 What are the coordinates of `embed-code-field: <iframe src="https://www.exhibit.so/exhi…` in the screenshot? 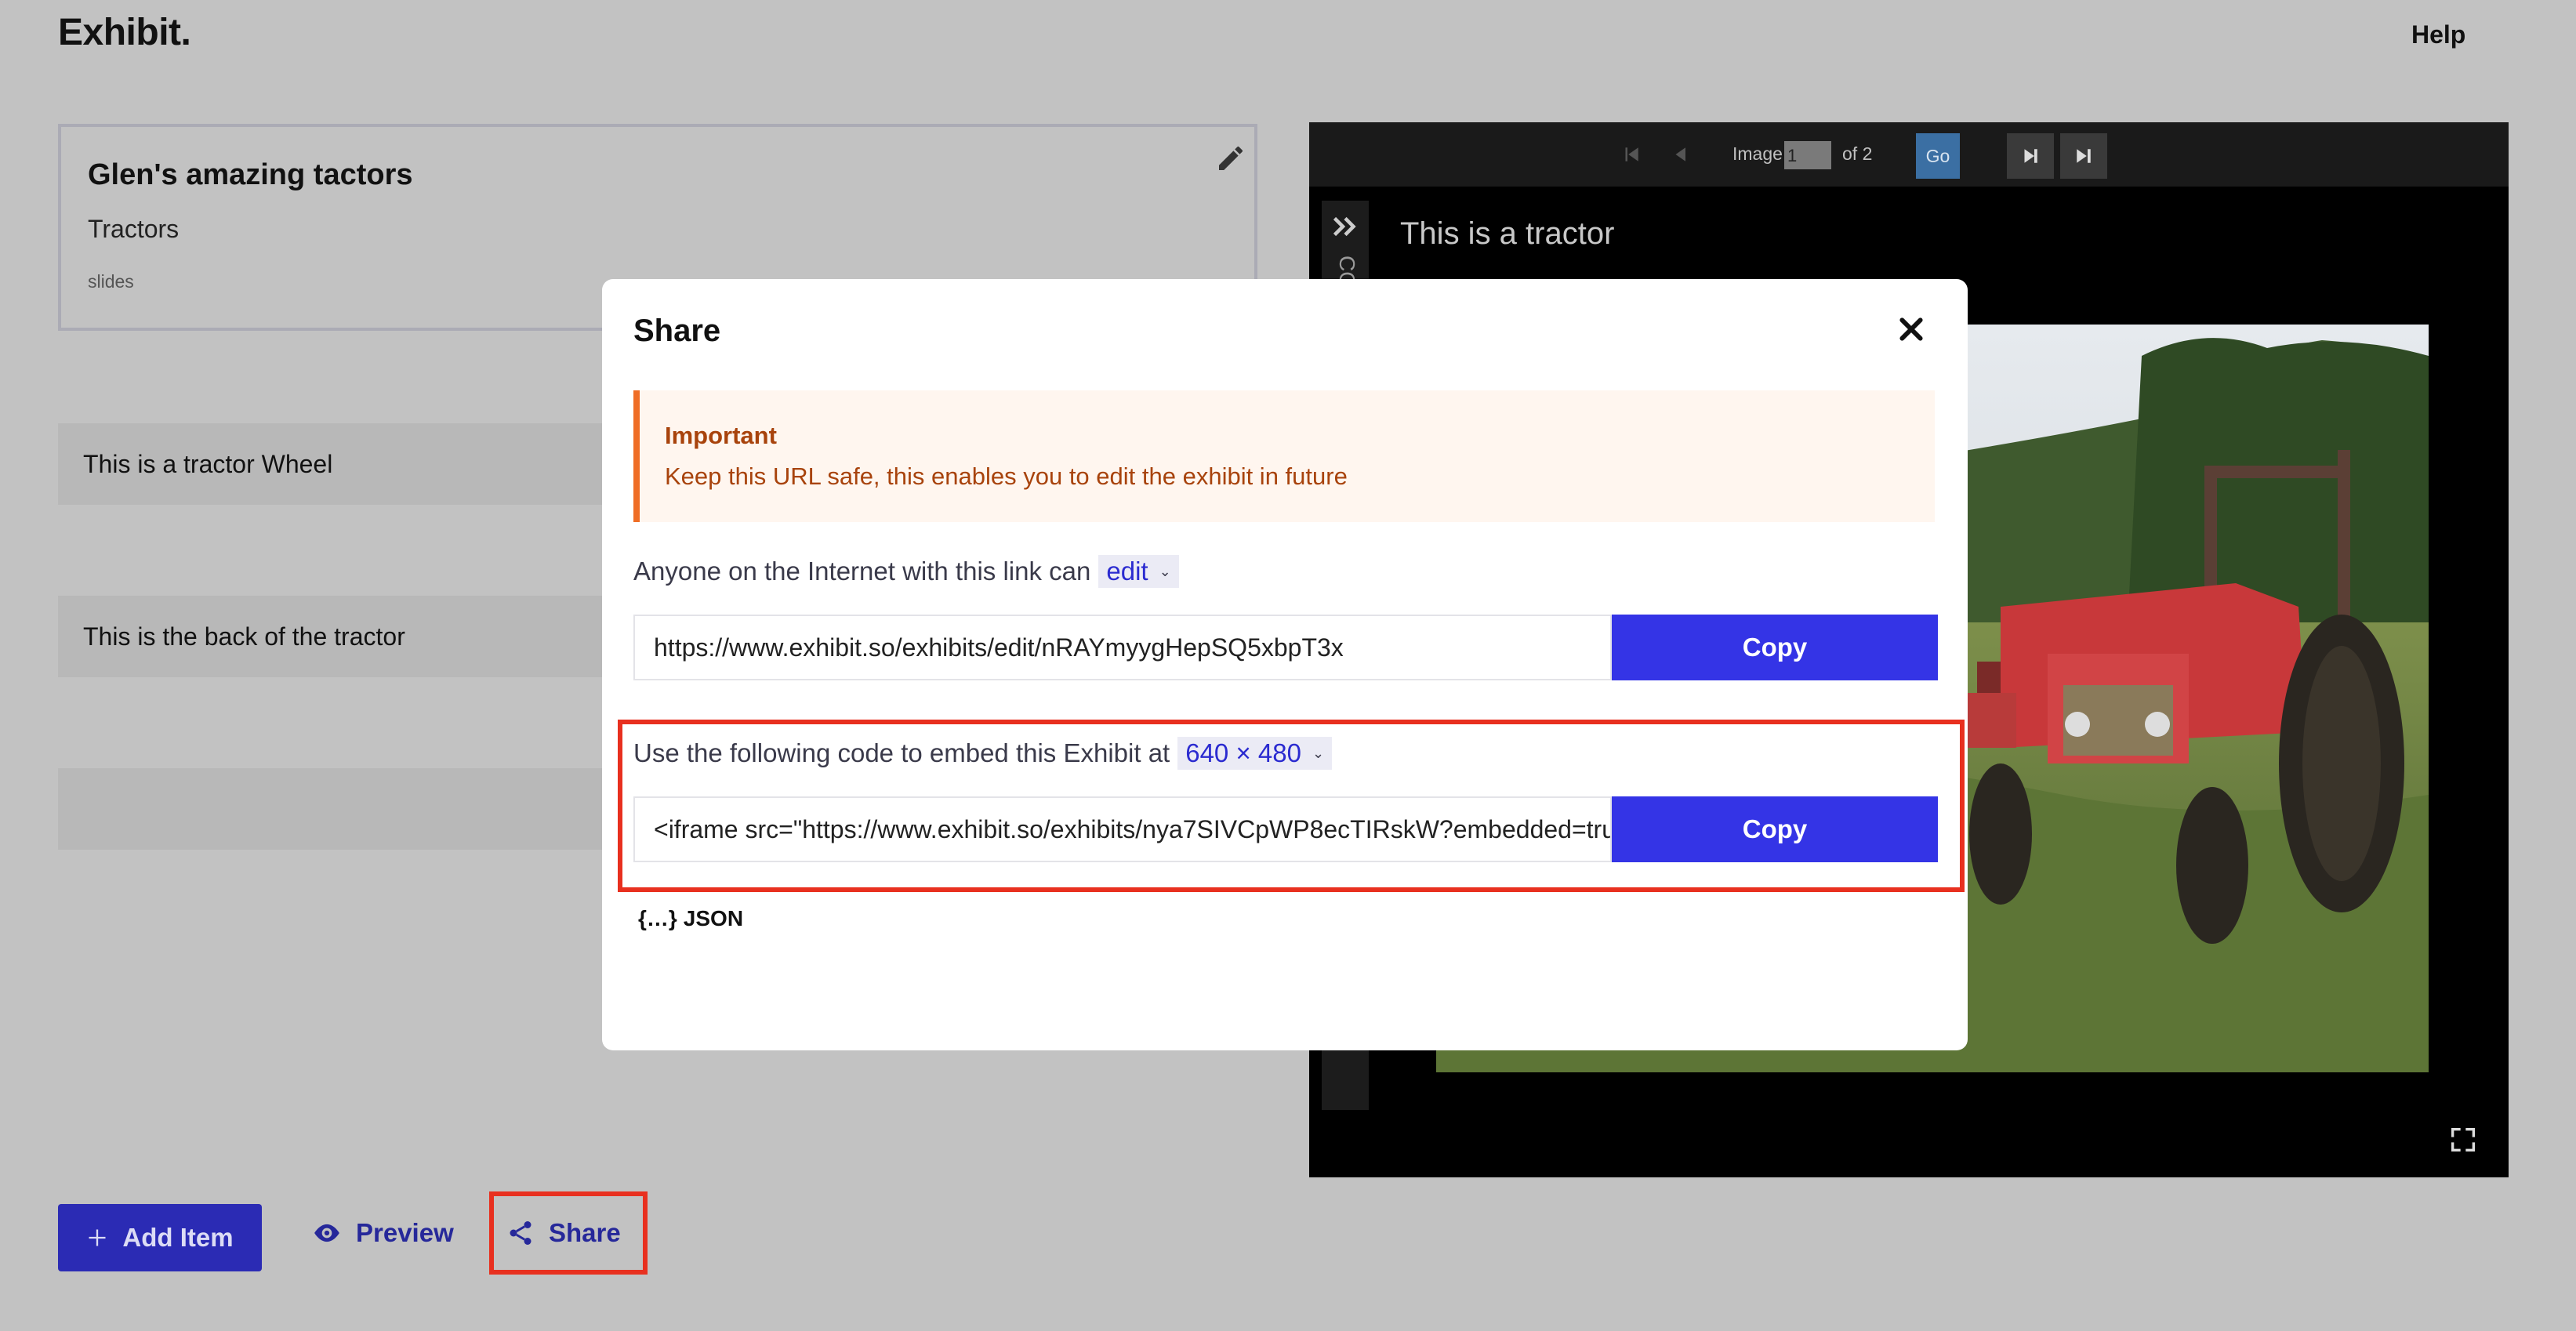 It's located at (1122, 829).